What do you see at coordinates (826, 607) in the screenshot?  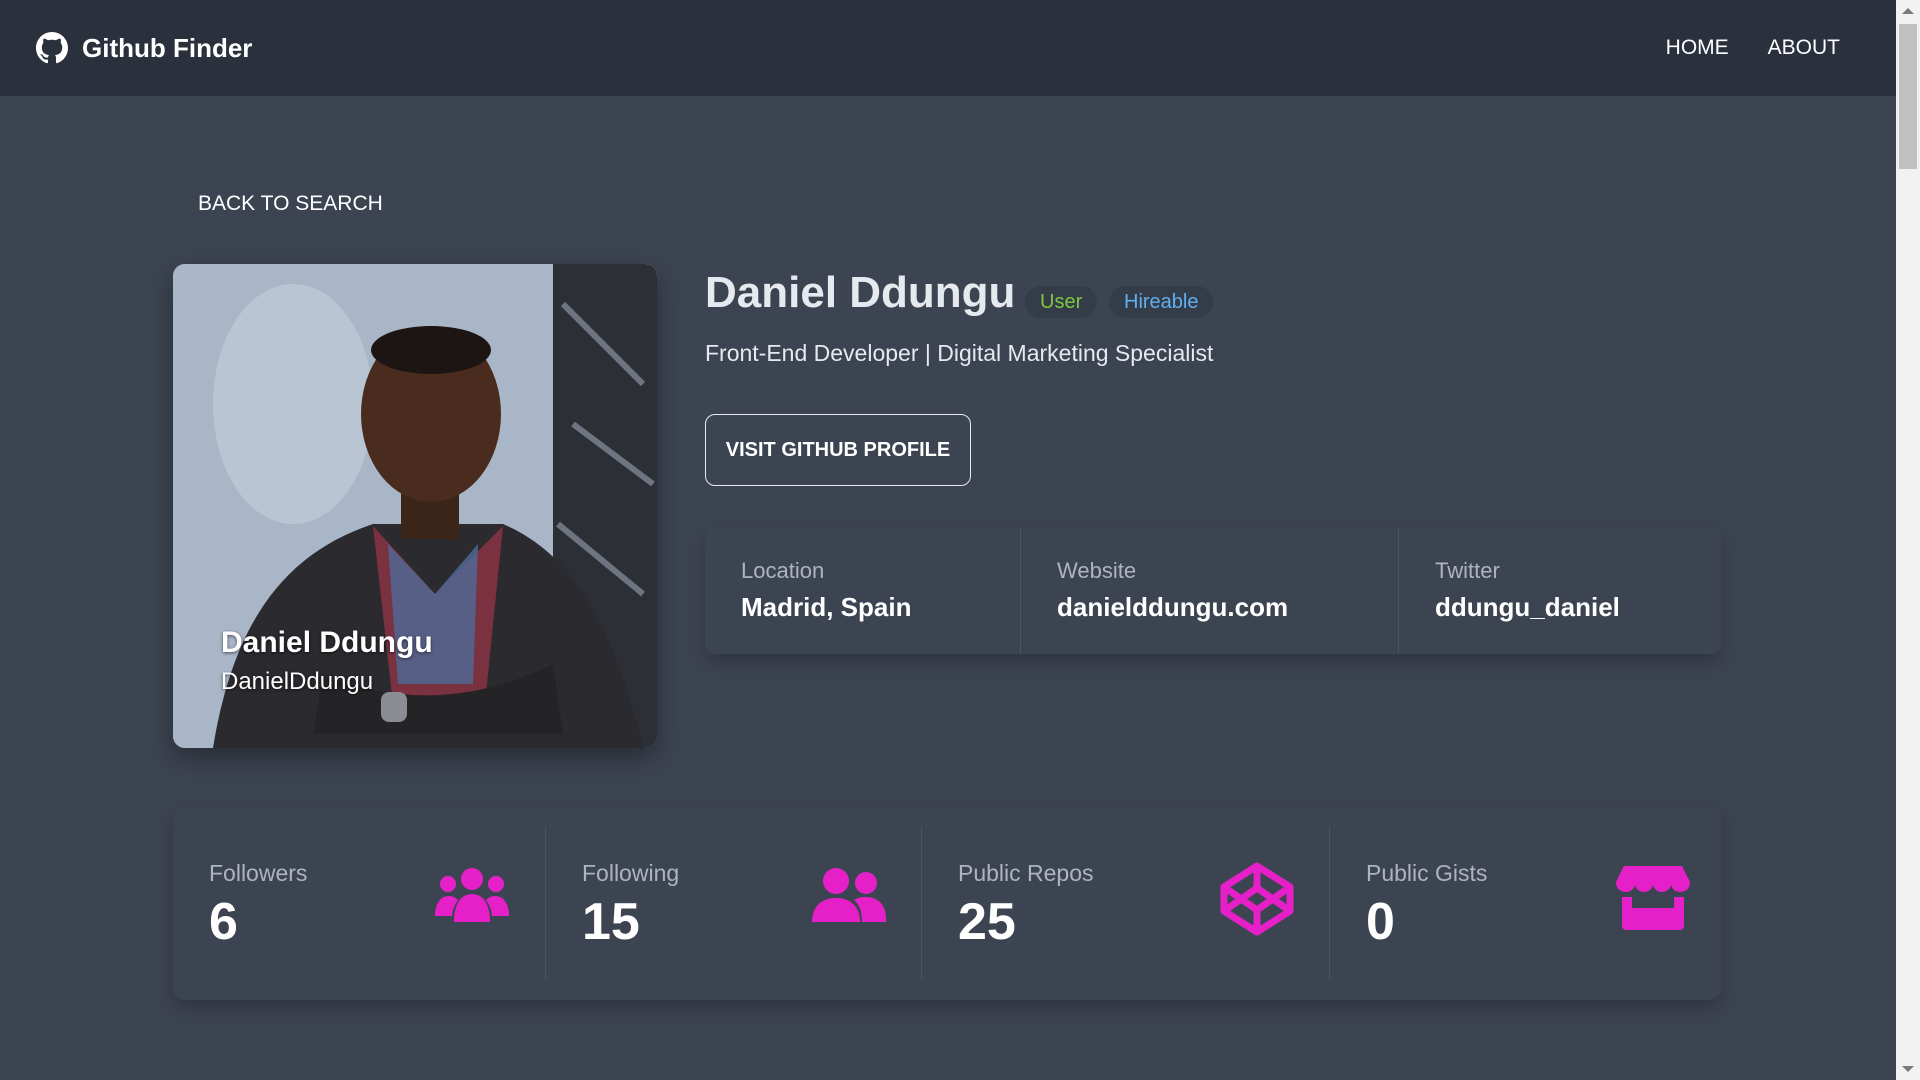 I see `detail-value: Madrid, Spain` at bounding box center [826, 607].